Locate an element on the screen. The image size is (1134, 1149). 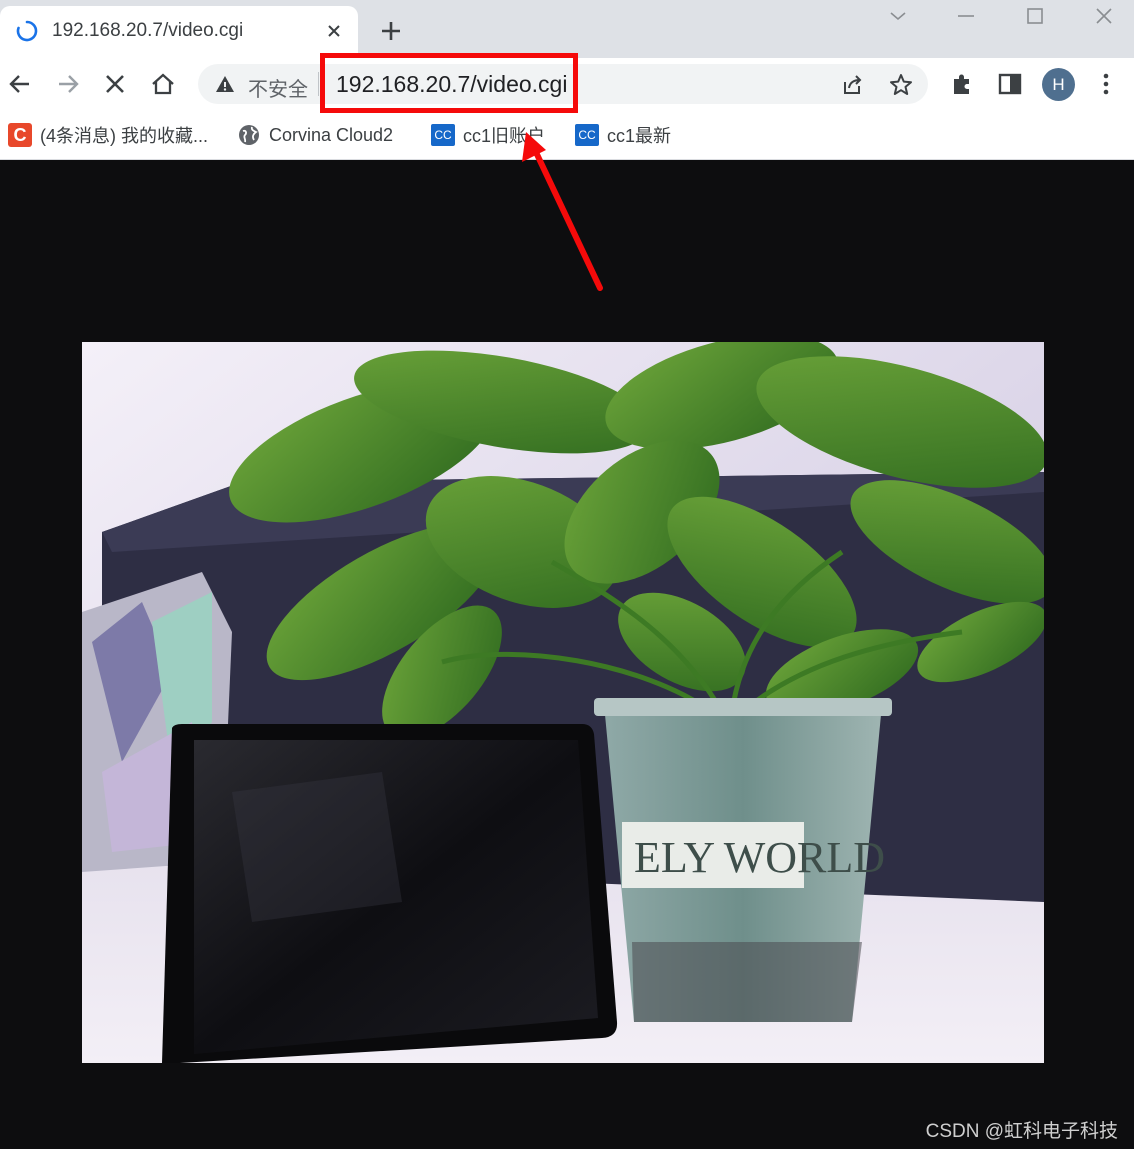
bookmark-item-corvina: Corvina Cloud2 is located at coordinates (315, 135).